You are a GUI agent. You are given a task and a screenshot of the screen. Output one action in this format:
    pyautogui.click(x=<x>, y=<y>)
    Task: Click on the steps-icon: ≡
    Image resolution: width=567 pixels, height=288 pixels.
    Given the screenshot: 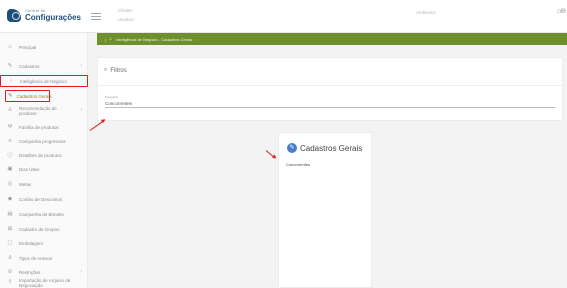 What is the action you would take?
    pyautogui.click(x=10, y=141)
    